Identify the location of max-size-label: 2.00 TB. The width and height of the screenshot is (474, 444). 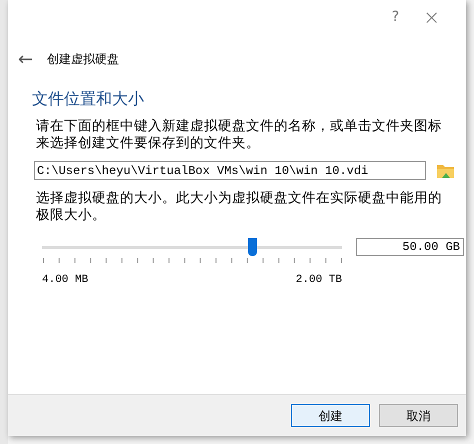
(319, 280).